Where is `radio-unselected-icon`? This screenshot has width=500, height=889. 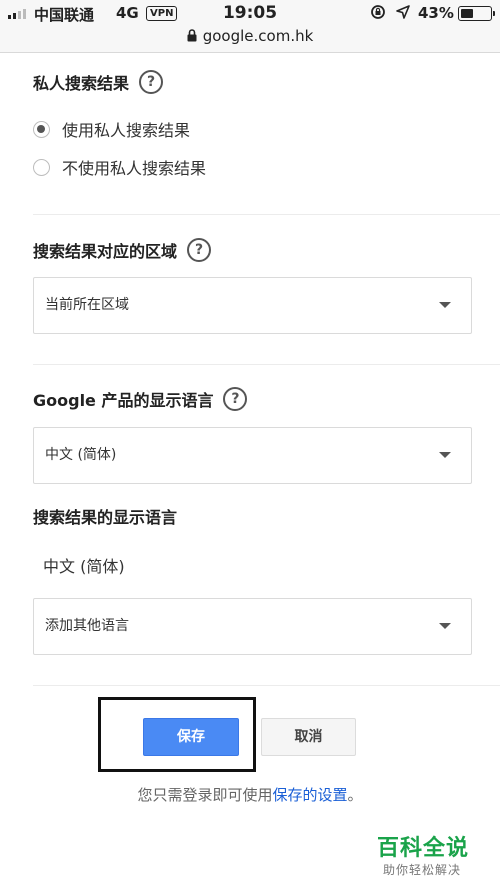
radio-unselected-icon is located at coordinates (41, 167).